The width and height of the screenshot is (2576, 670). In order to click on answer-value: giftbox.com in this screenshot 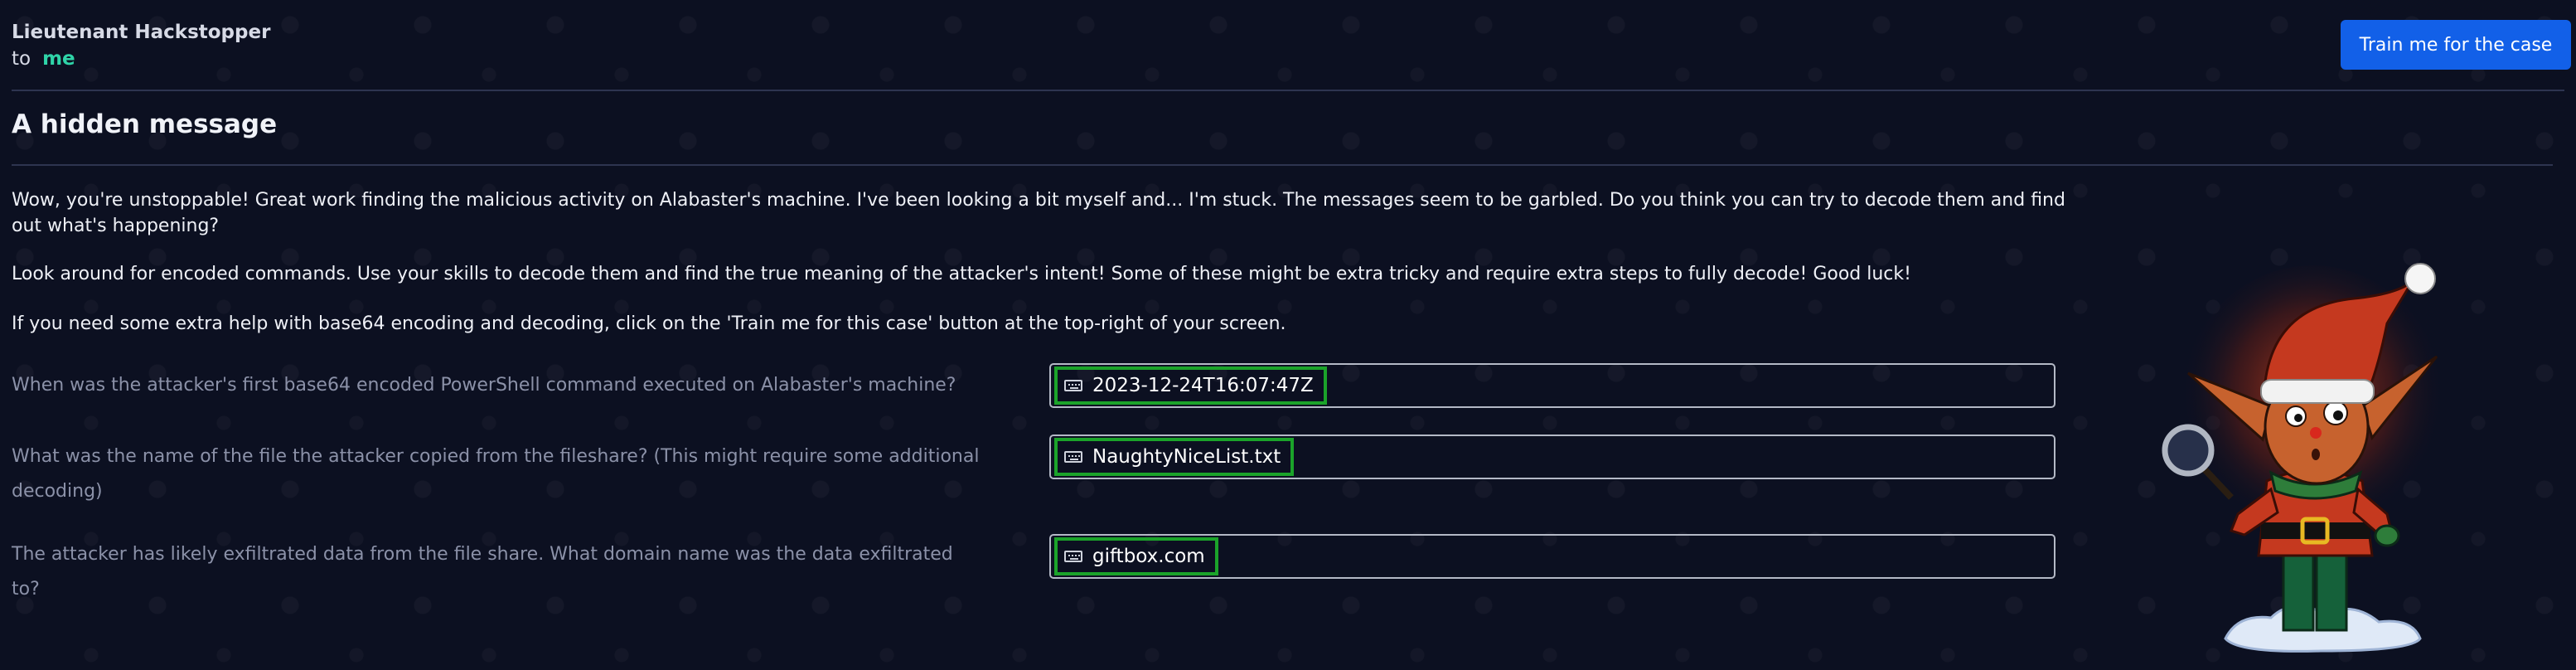, I will do `click(1136, 556)`.